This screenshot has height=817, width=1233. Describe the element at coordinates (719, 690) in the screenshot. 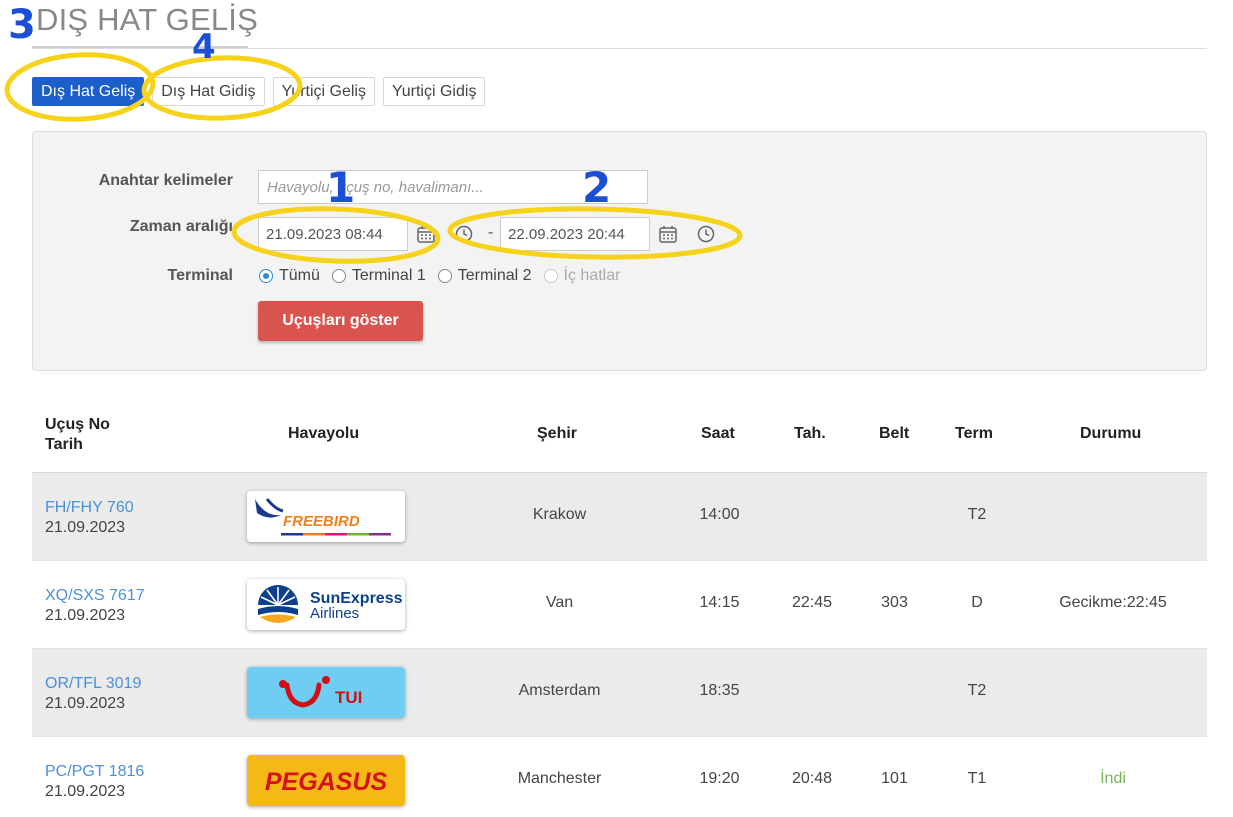

I see `time-cell: 18:35` at that location.